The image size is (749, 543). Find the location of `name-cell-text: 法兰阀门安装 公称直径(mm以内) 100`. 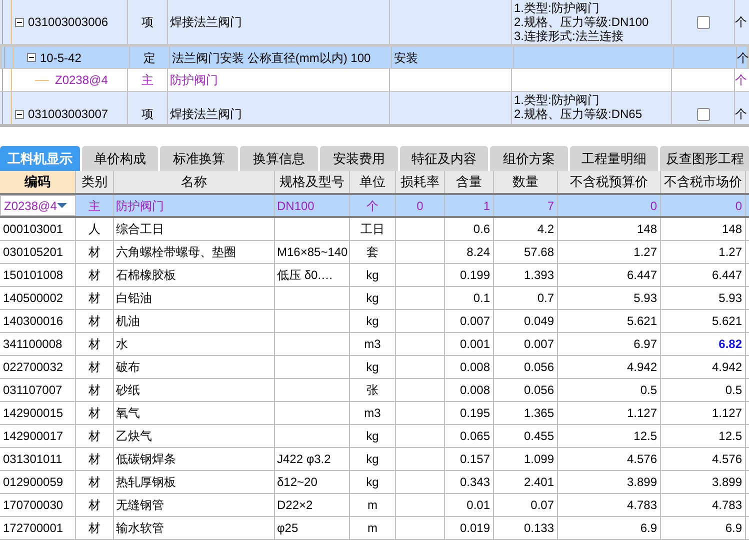

name-cell-text: 法兰阀门安装 公称直径(mm以内) 100 is located at coordinates (271, 58).